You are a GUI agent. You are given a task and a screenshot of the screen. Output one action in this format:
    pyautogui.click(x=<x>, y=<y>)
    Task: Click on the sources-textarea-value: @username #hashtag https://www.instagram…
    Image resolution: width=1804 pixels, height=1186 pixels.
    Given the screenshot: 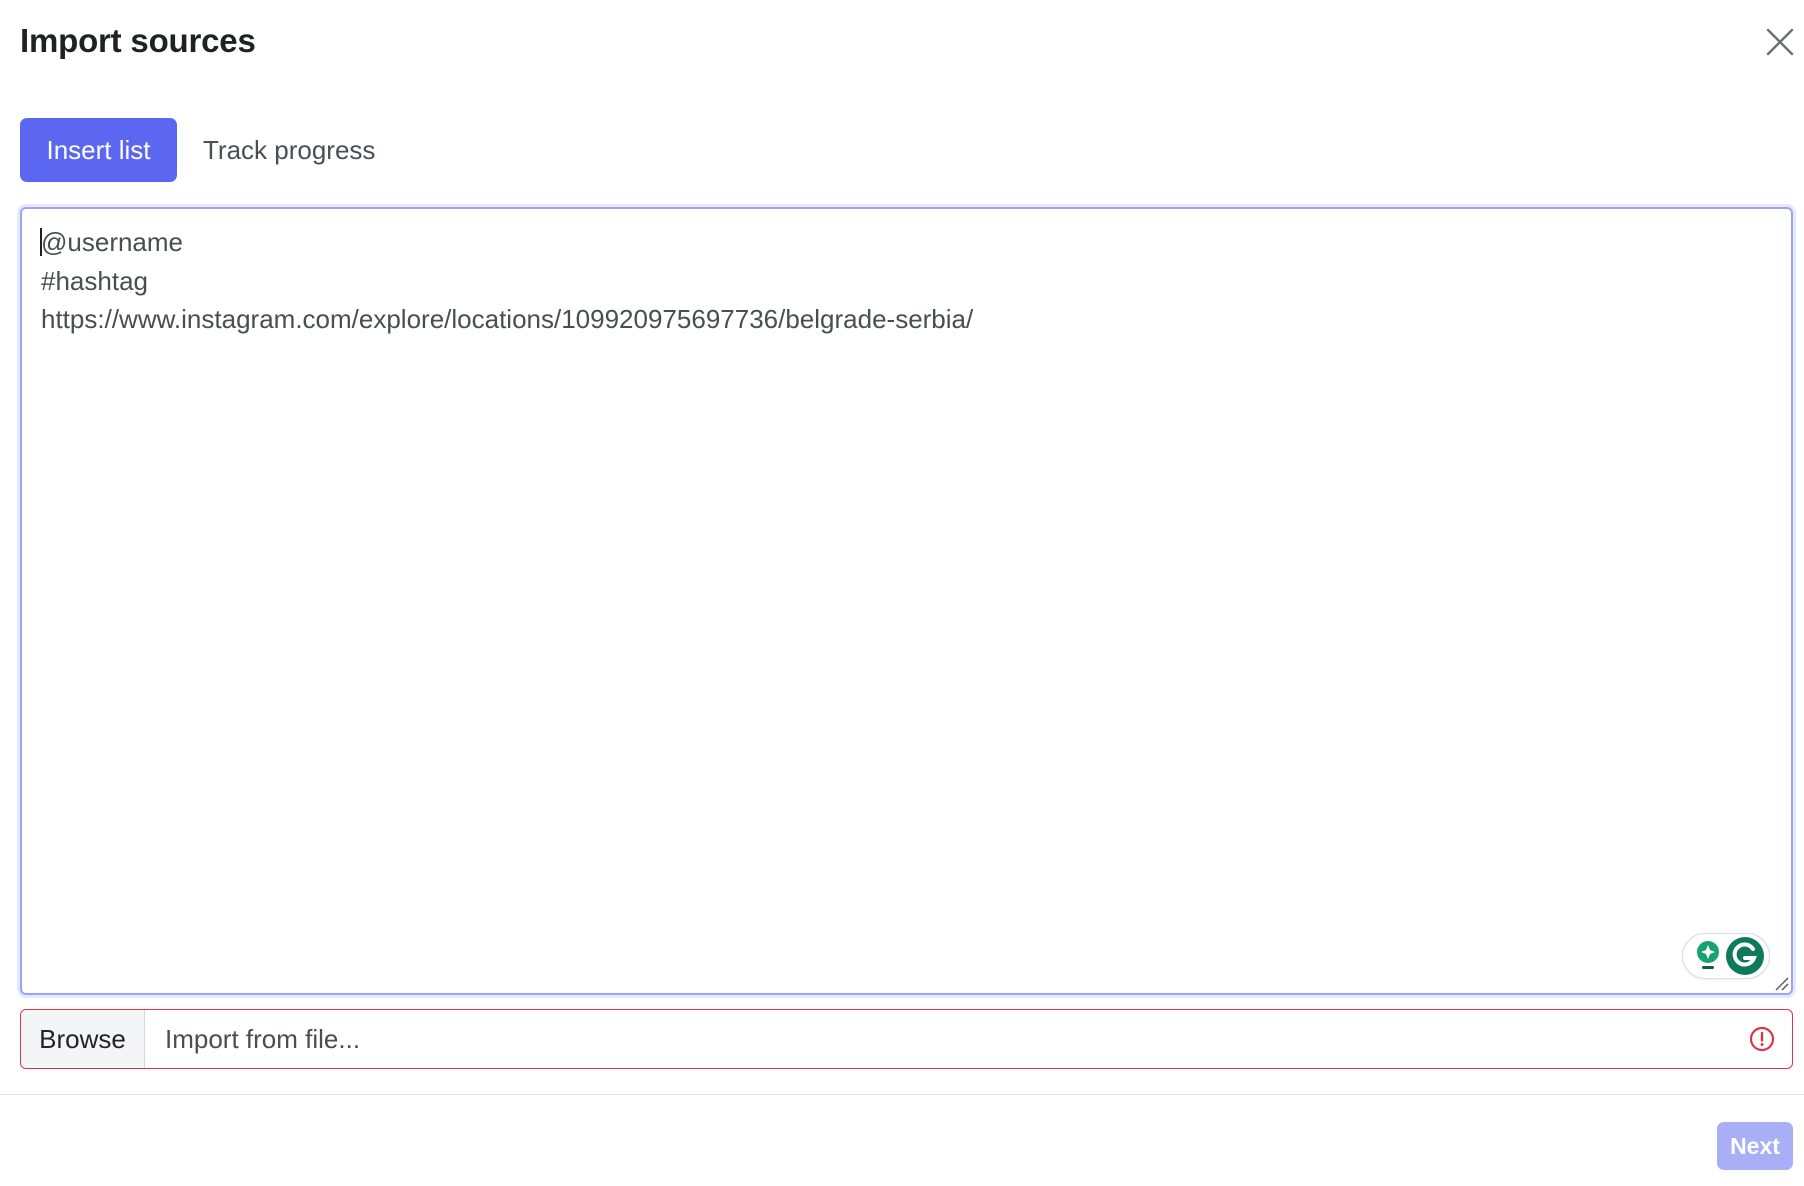 What is the action you would take?
    pyautogui.click(x=507, y=280)
    